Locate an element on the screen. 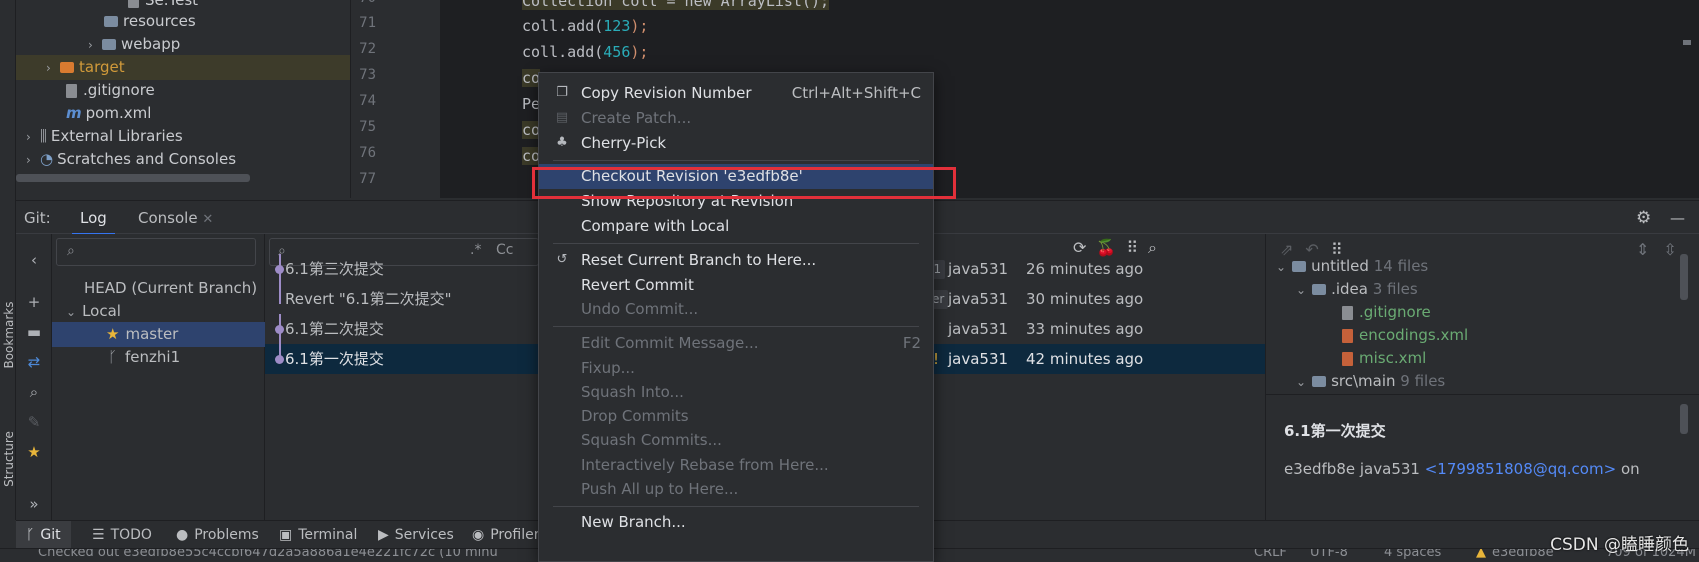  tree-item-resources: resources is located at coordinates (150, 21).